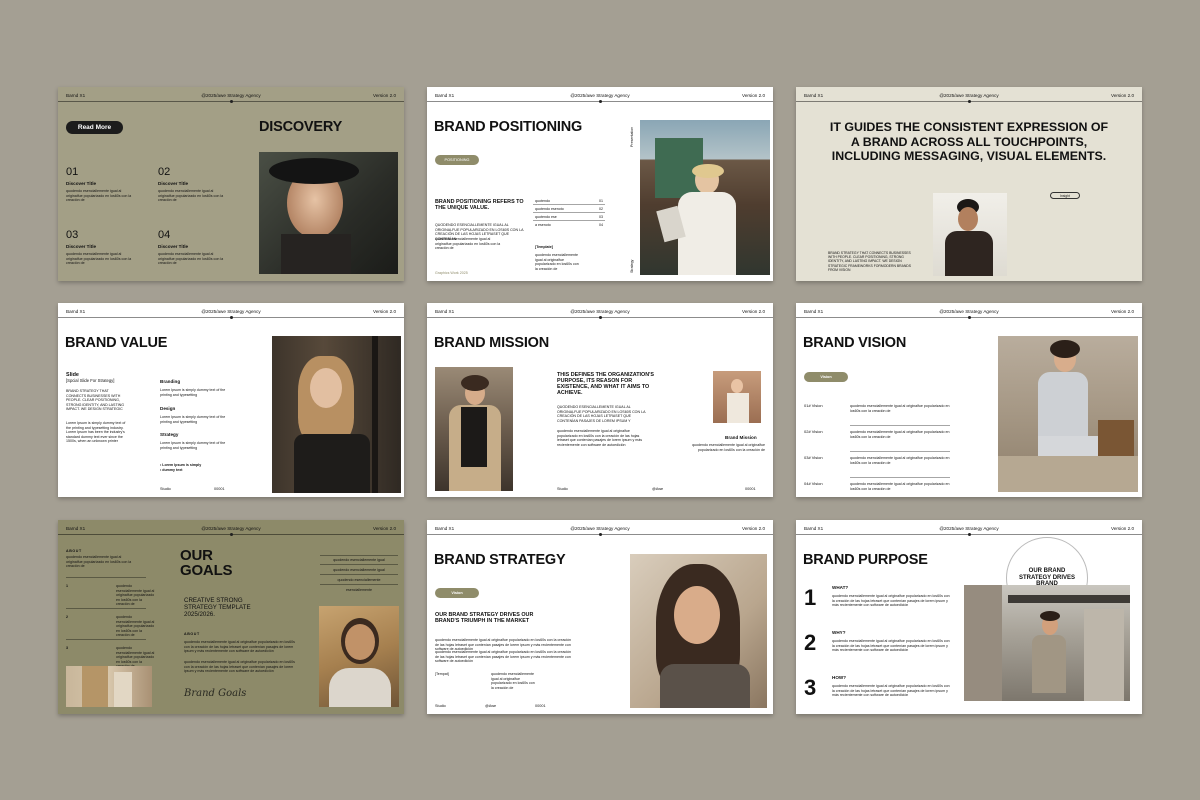 The height and width of the screenshot is (800, 1200). I want to click on value-item-label: Strategy, so click(169, 434).